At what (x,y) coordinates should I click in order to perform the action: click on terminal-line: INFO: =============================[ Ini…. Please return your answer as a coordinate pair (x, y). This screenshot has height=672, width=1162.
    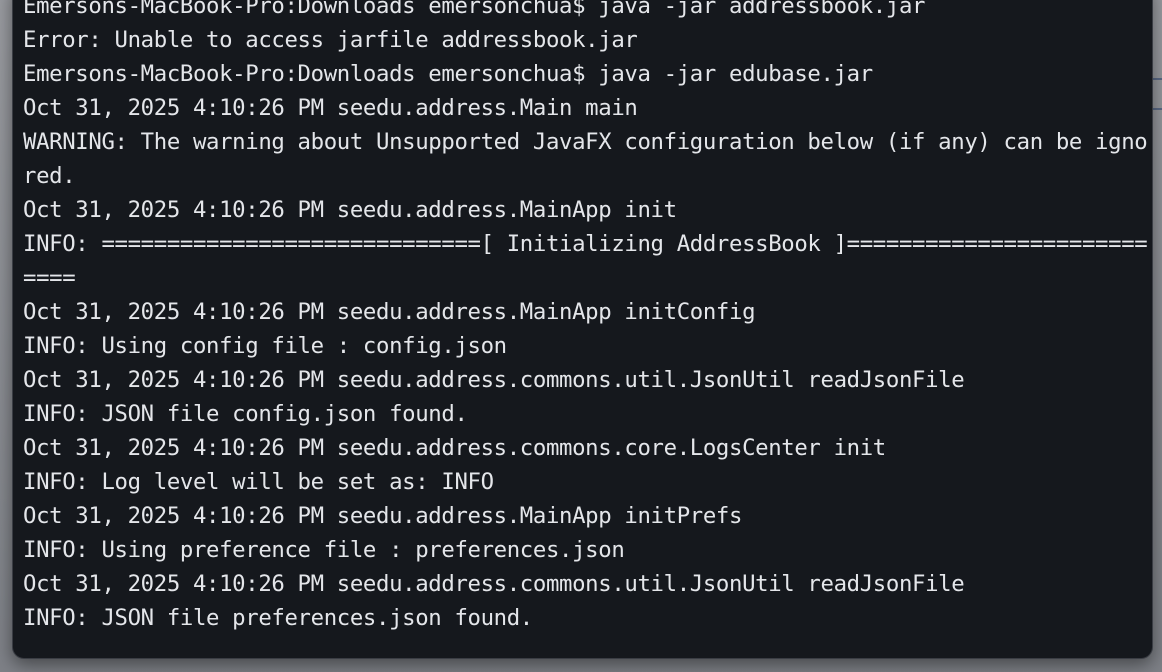
    Looking at the image, I should click on (585, 261).